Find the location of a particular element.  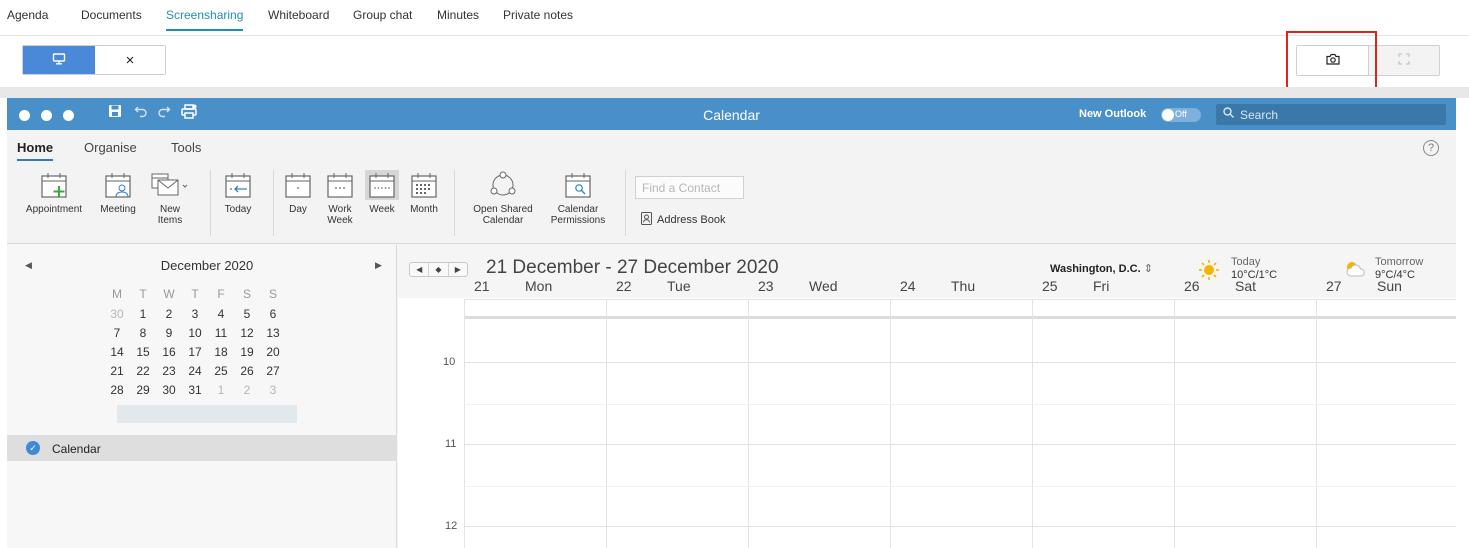

share-screen-button is located at coordinates (59, 60).